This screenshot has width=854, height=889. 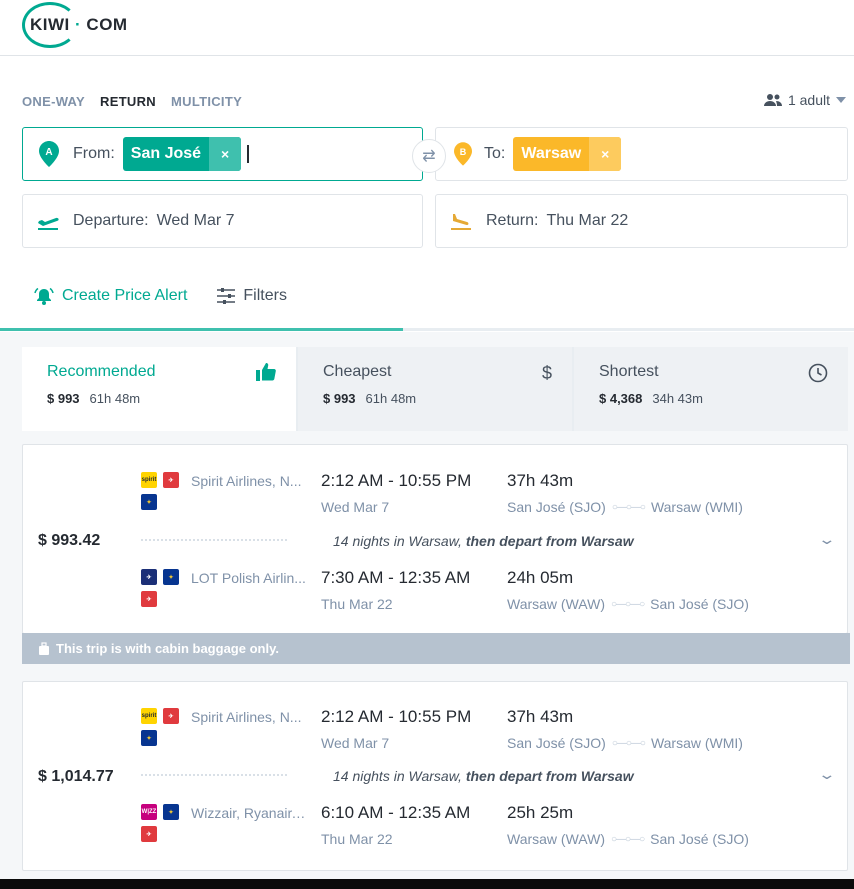 I want to click on divider, so click(x=214, y=540).